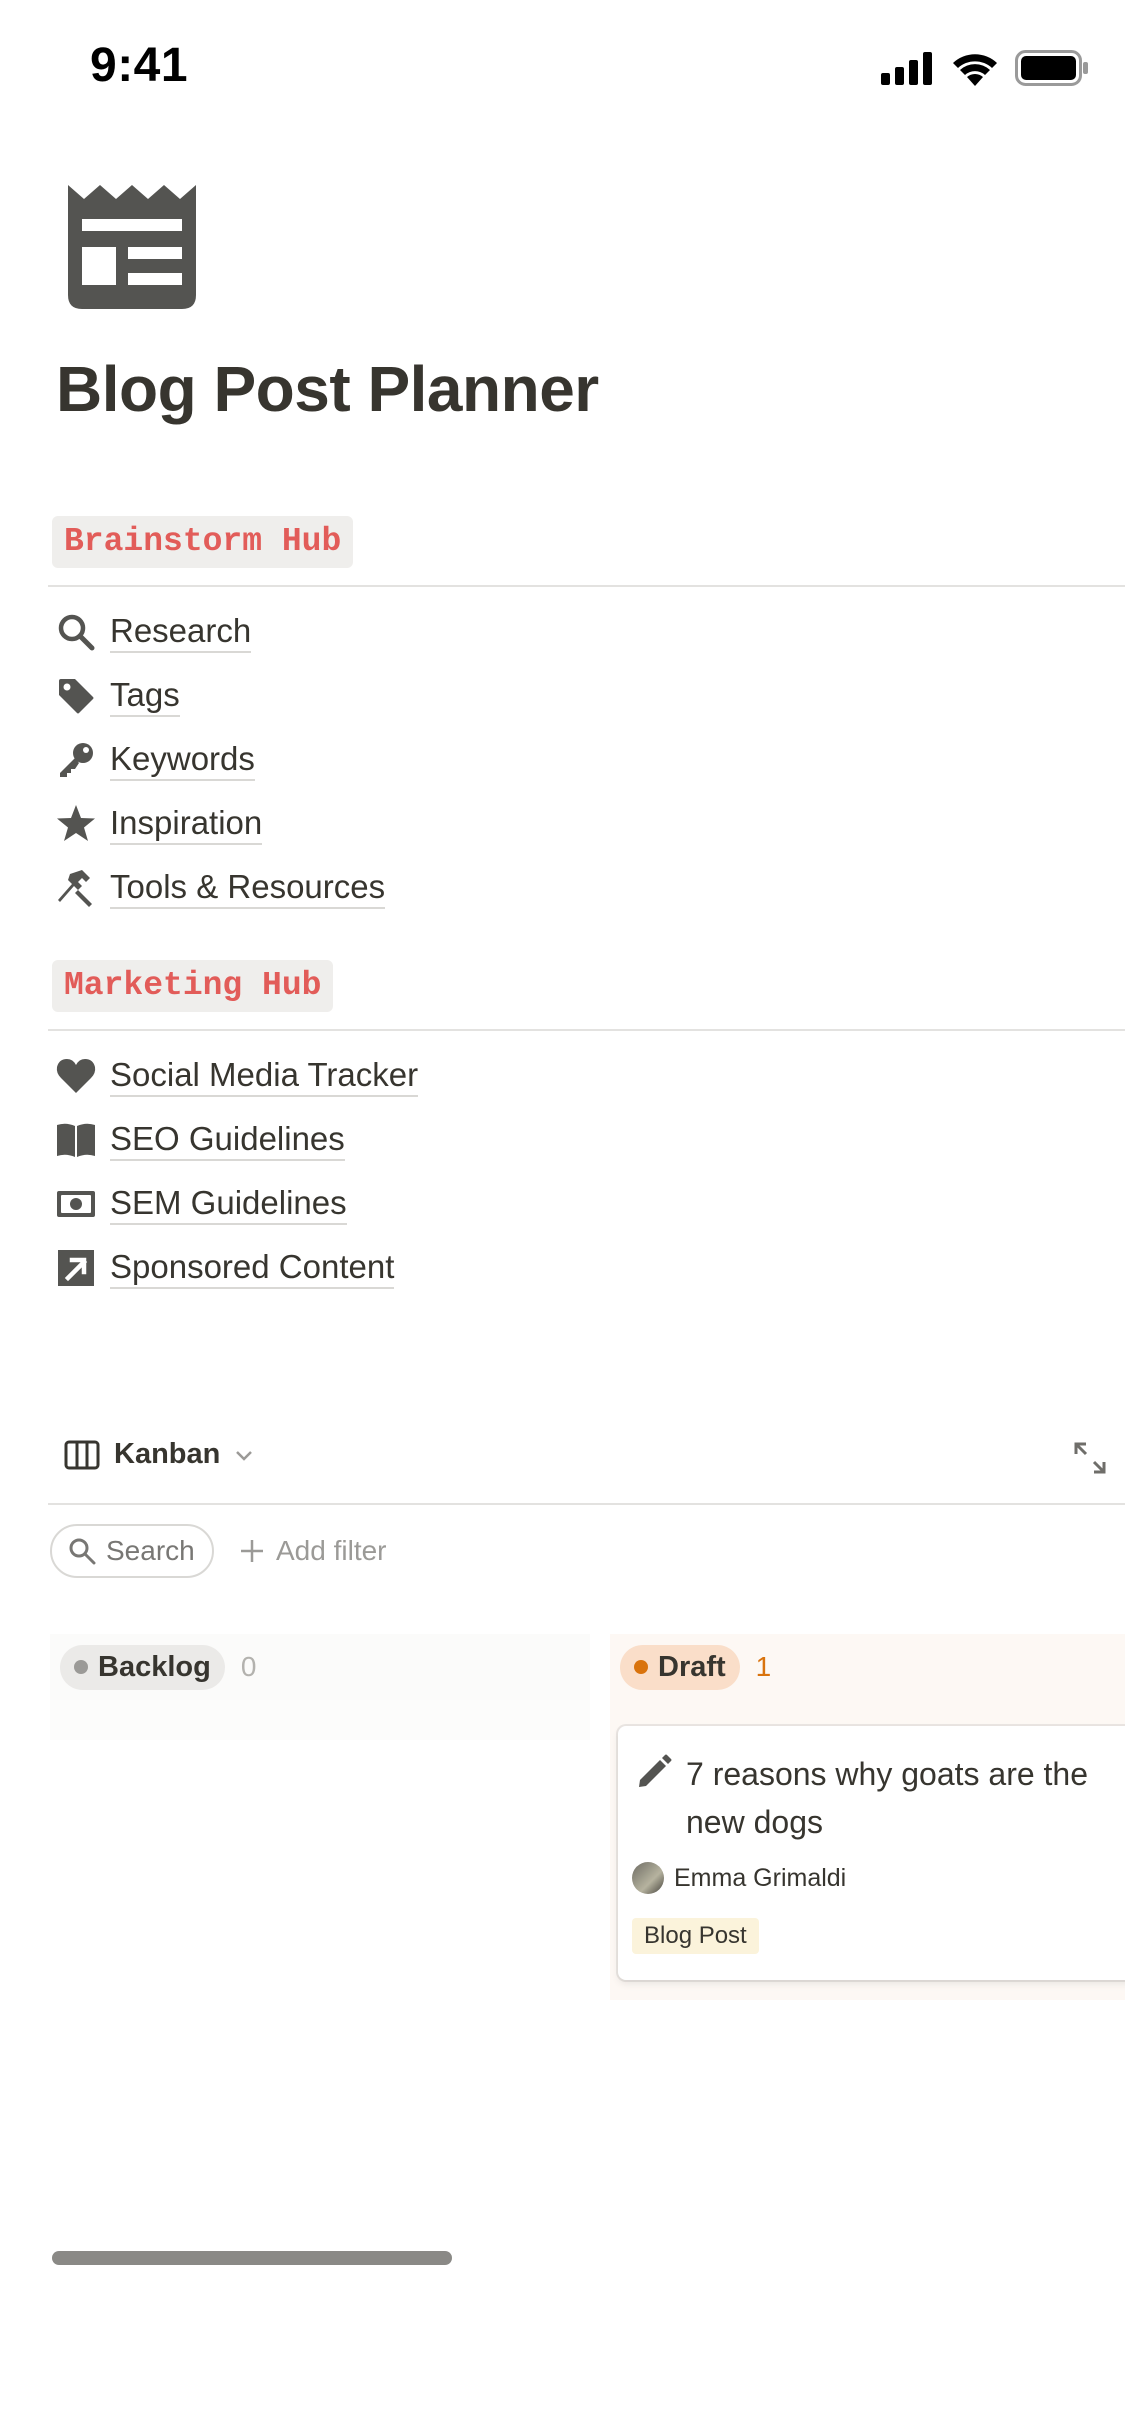 The image size is (1125, 2436). Describe the element at coordinates (1090, 1458) in the screenshot. I see `expand-icon` at that location.